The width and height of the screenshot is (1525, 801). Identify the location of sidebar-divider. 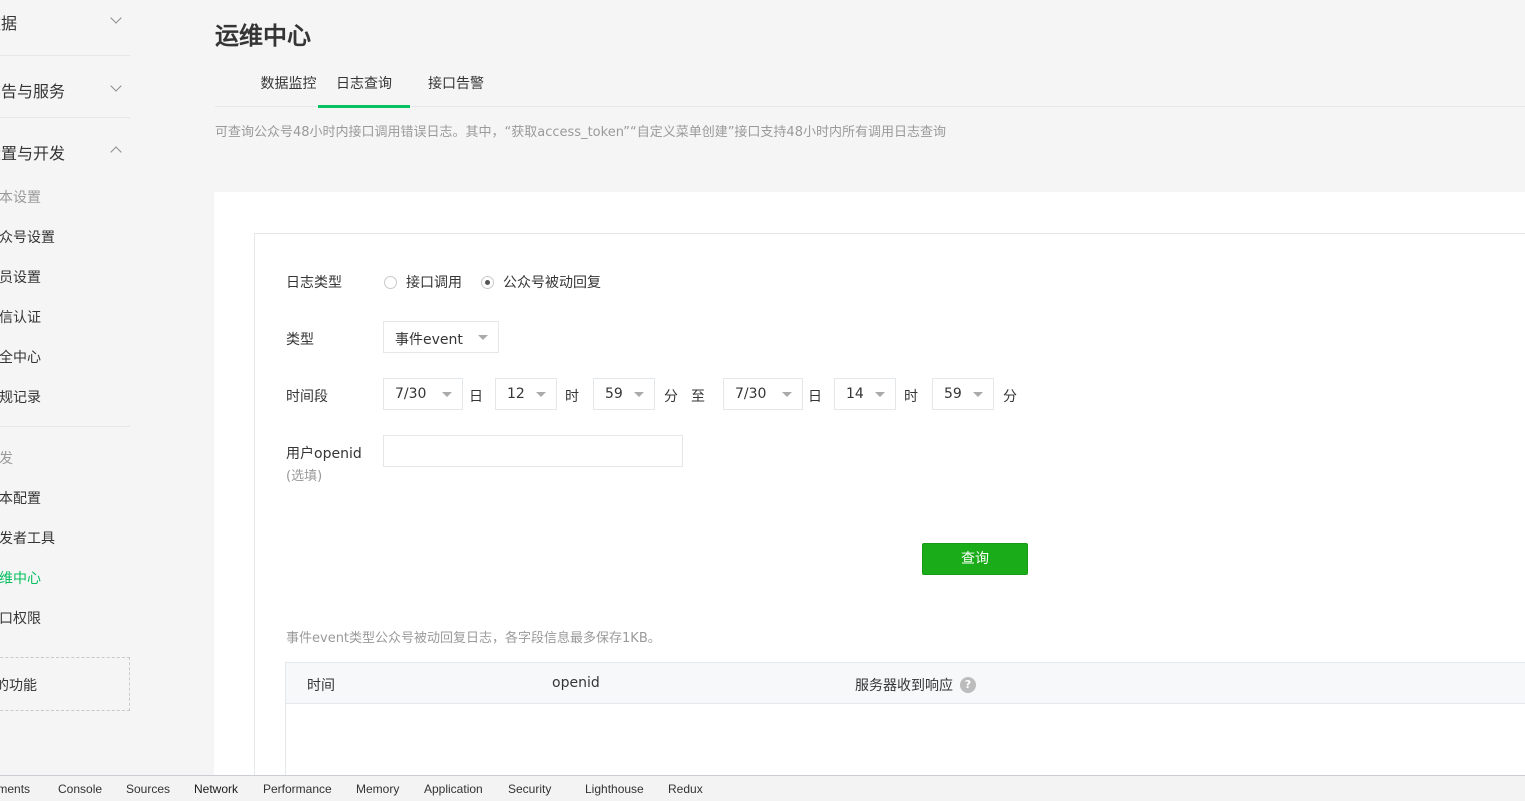
(65, 426).